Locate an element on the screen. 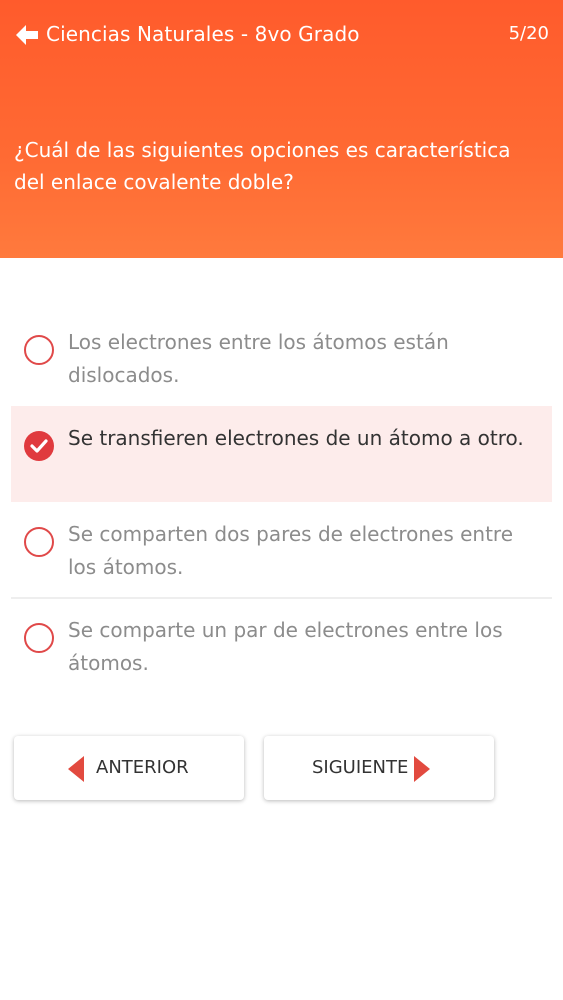  back-button is located at coordinates (27, 35).